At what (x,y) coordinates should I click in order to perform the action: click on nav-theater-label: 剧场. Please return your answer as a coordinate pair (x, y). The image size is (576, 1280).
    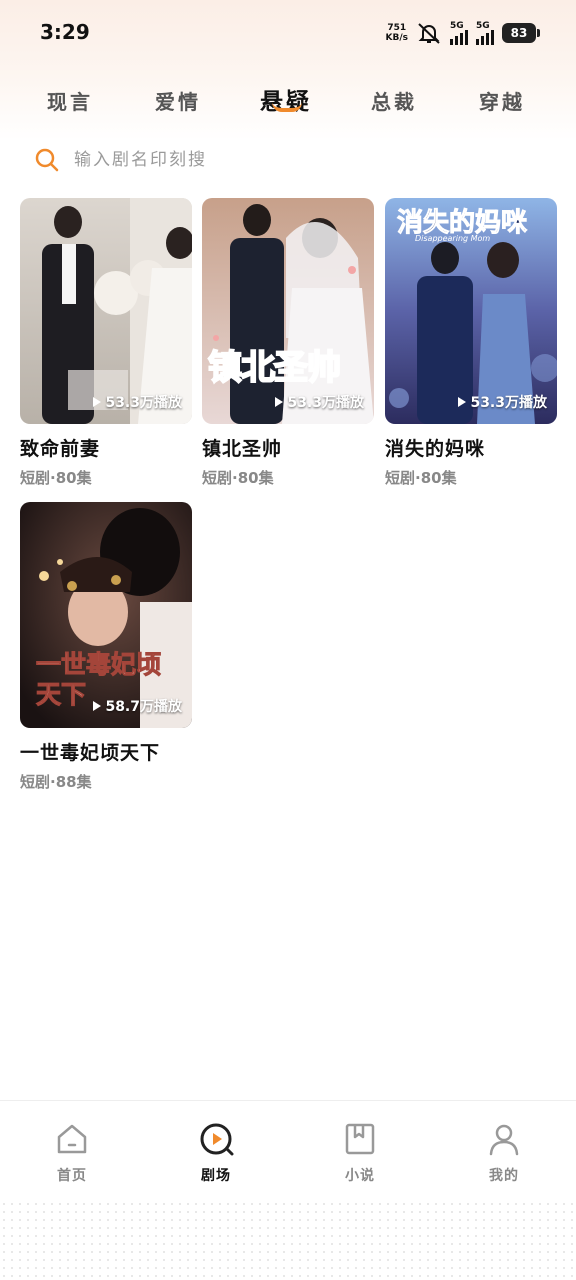
    Looking at the image, I should click on (216, 1176).